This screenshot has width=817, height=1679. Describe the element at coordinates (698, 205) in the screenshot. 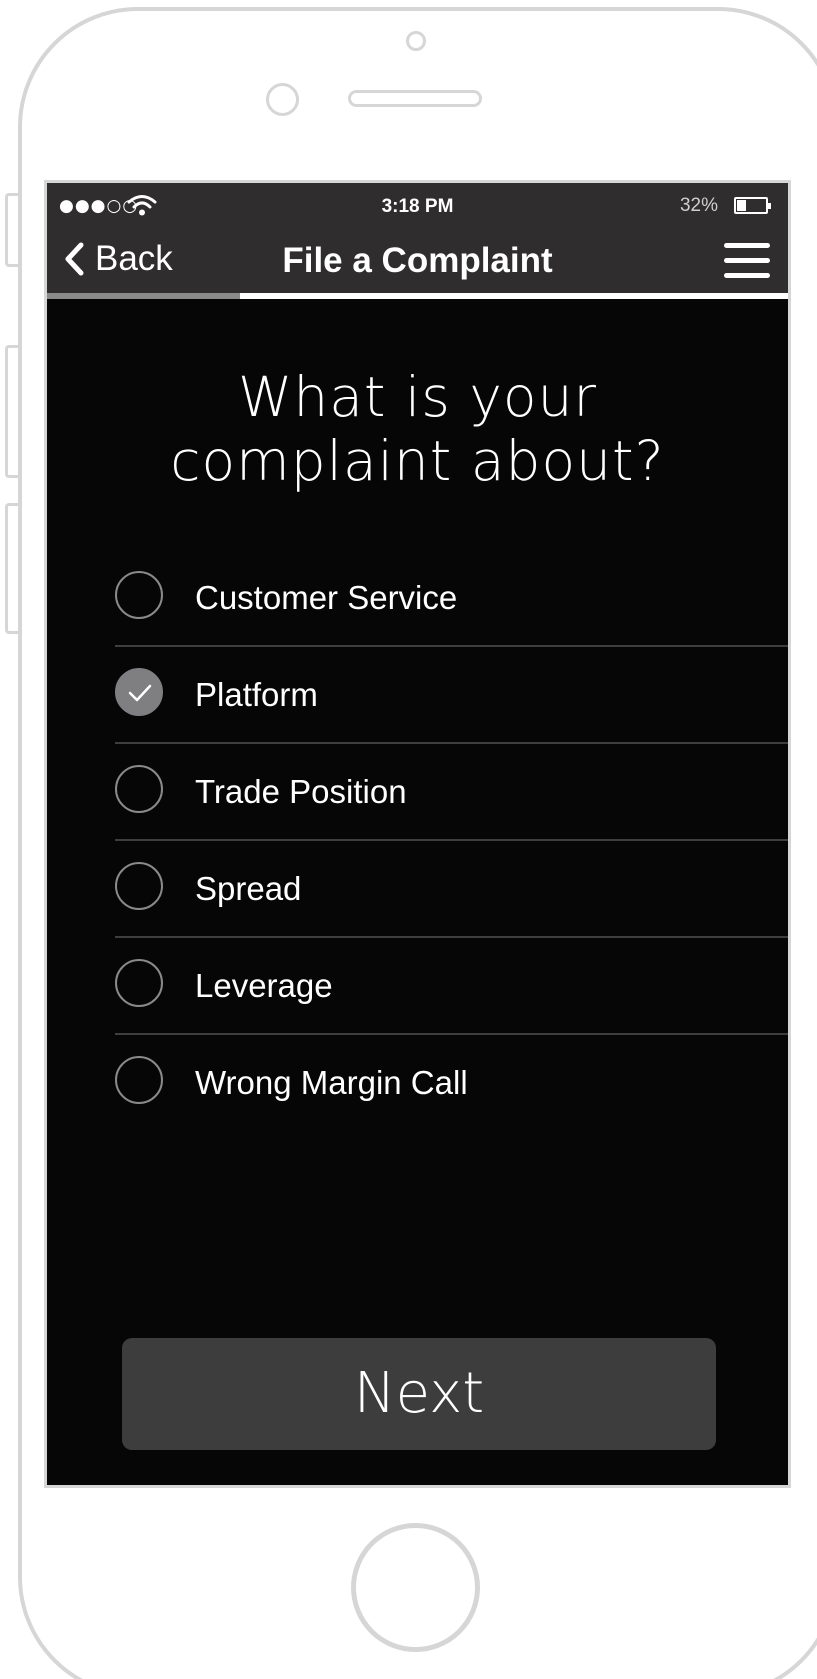

I see `battery-percent: 32%` at that location.